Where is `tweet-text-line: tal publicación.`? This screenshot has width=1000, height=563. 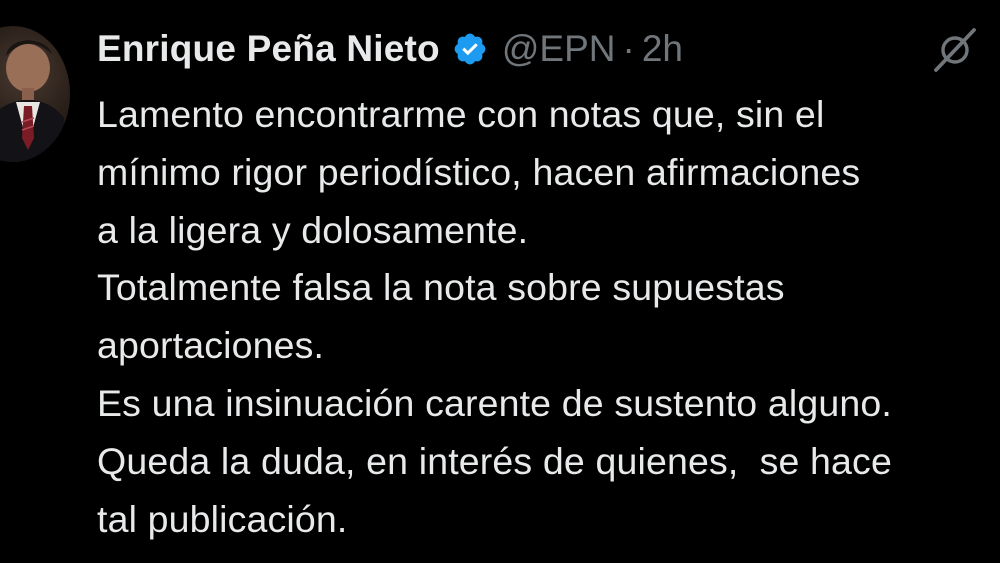
tweet-text-line: tal publicación. is located at coordinates (222, 518).